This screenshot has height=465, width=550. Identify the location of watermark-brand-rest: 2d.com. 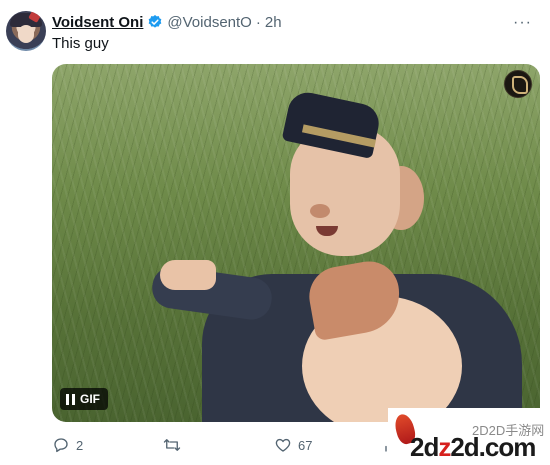
(493, 447).